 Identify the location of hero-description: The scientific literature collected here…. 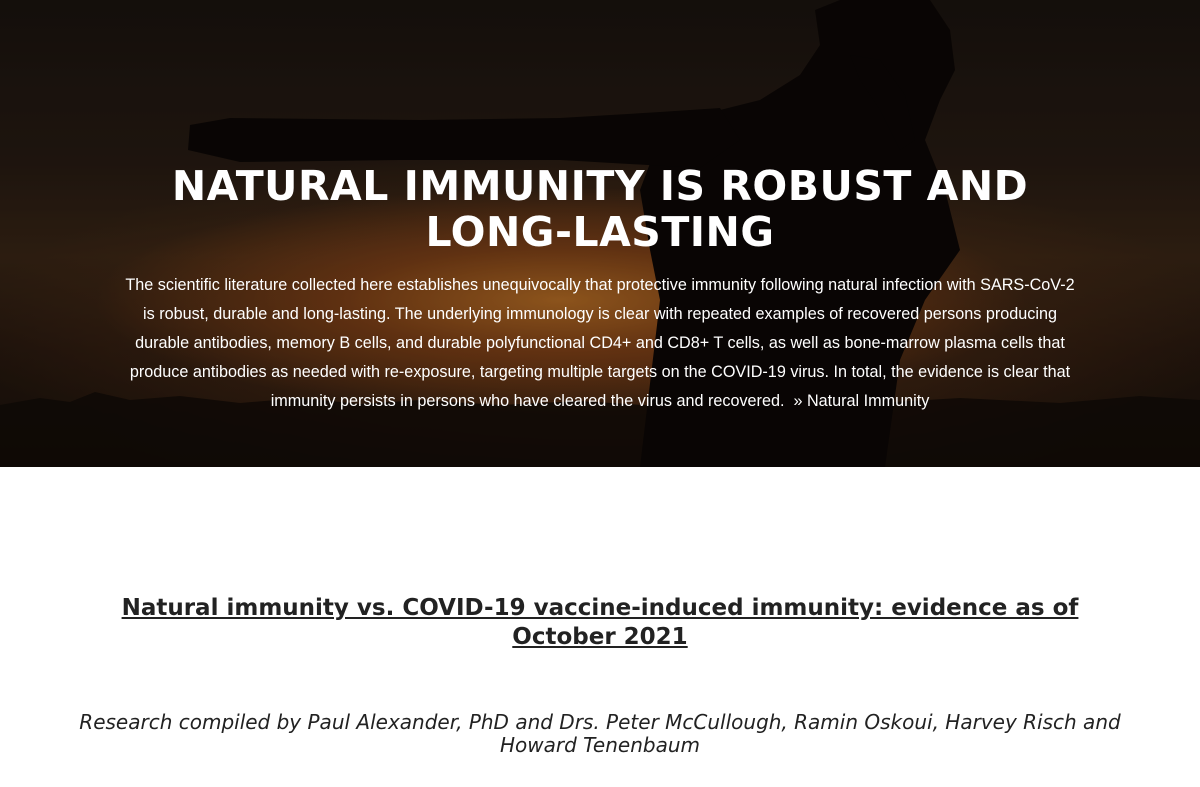
(600, 343).